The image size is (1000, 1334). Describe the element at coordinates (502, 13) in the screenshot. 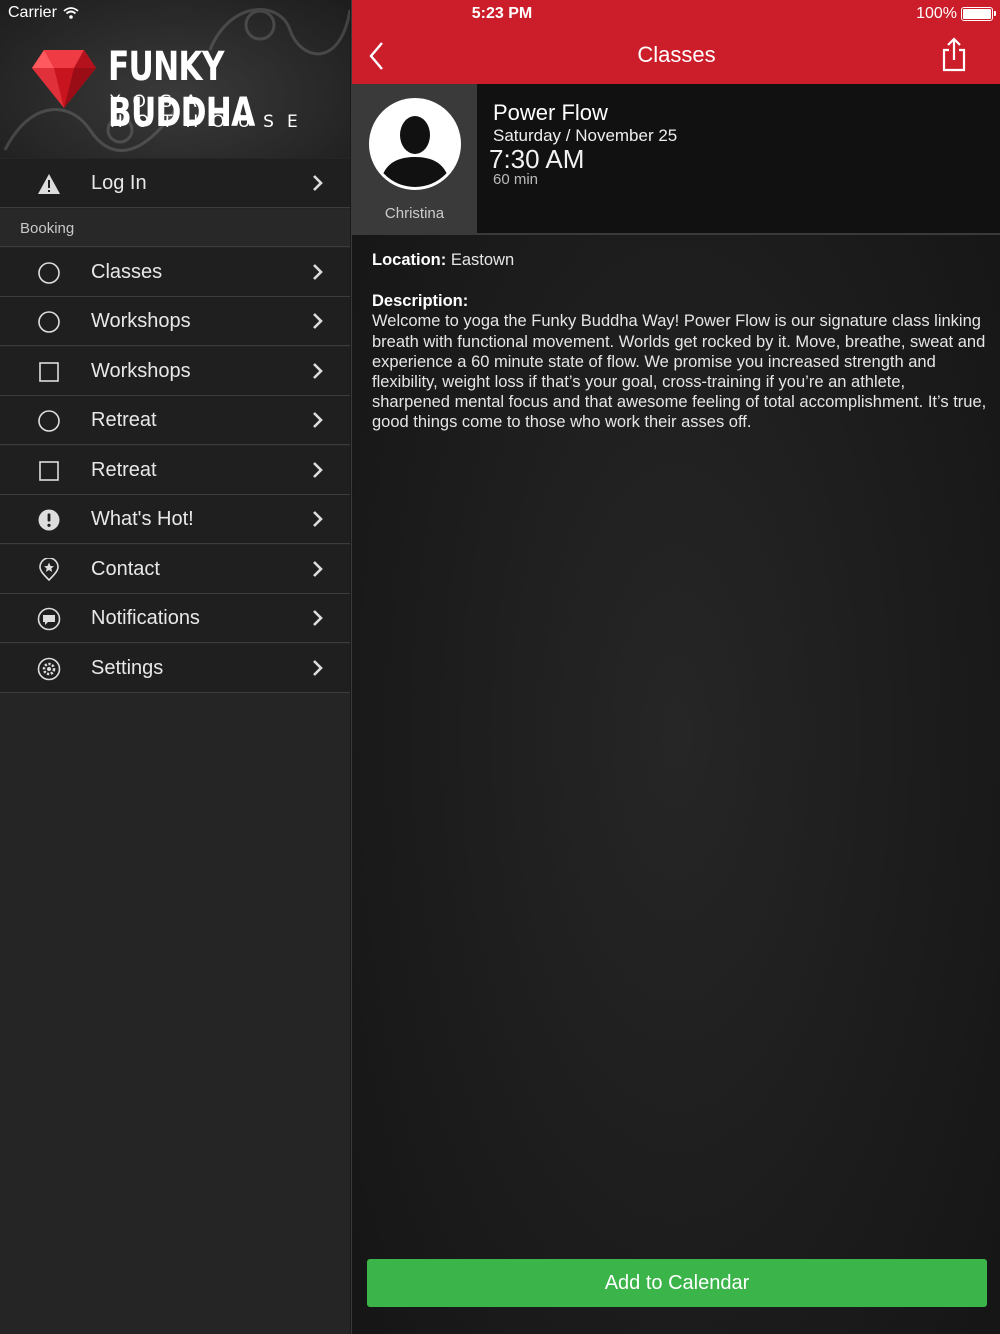

I see `status-time: 5:23 PM` at that location.